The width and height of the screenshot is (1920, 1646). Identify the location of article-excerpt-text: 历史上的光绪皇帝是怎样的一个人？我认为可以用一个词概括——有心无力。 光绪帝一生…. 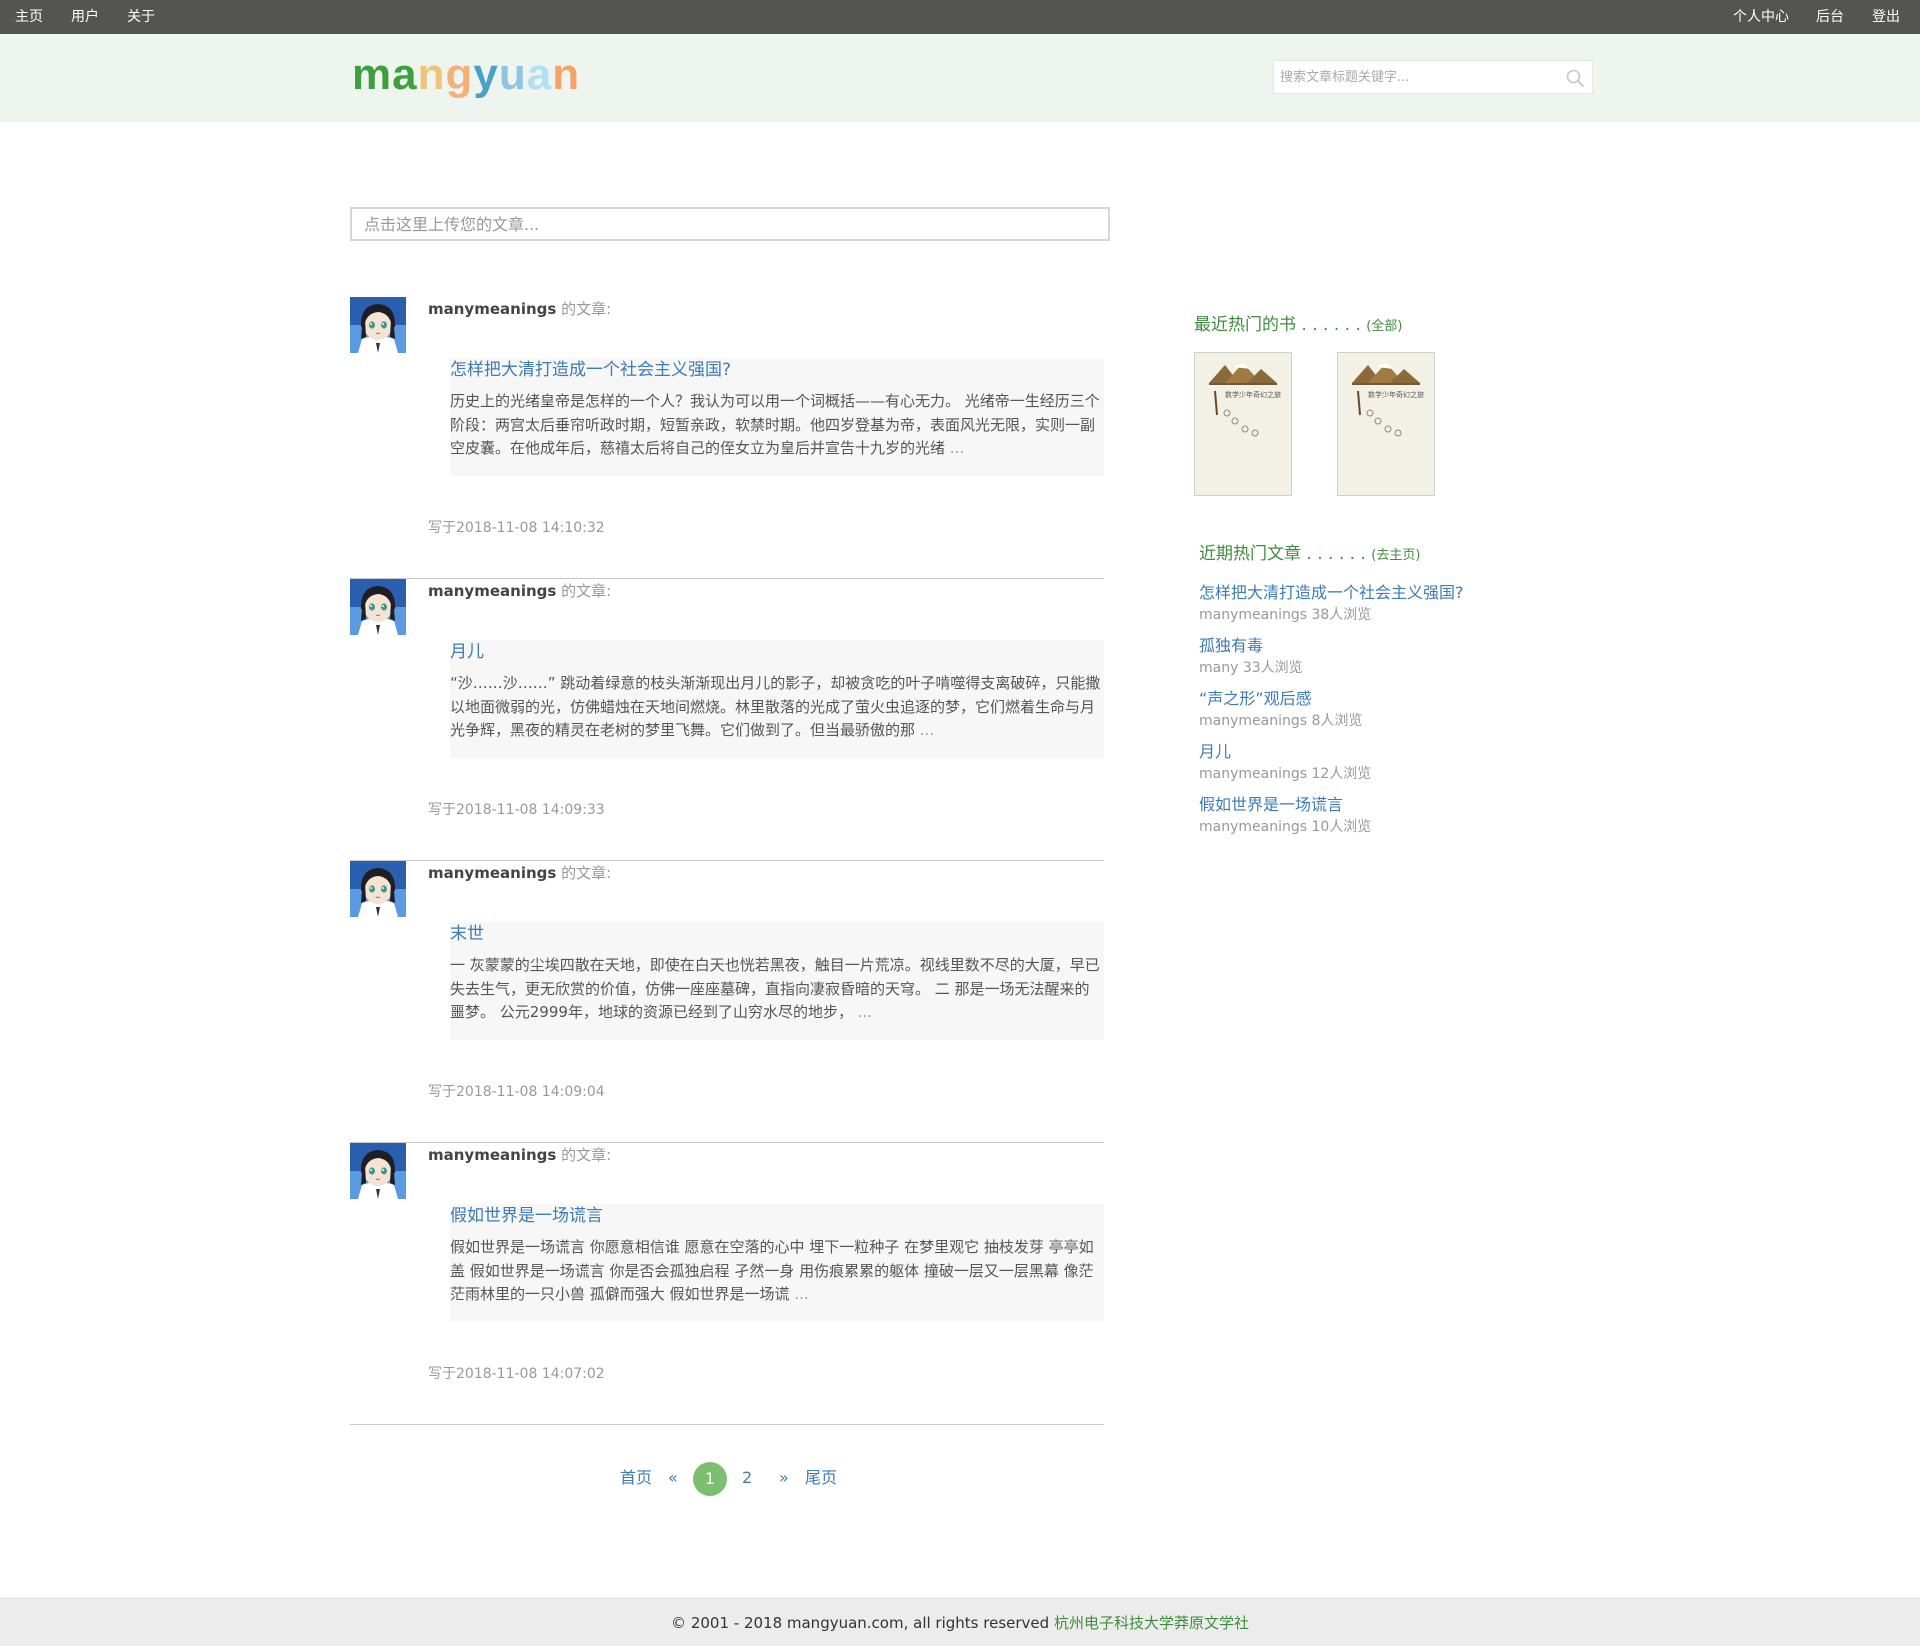
(775, 424).